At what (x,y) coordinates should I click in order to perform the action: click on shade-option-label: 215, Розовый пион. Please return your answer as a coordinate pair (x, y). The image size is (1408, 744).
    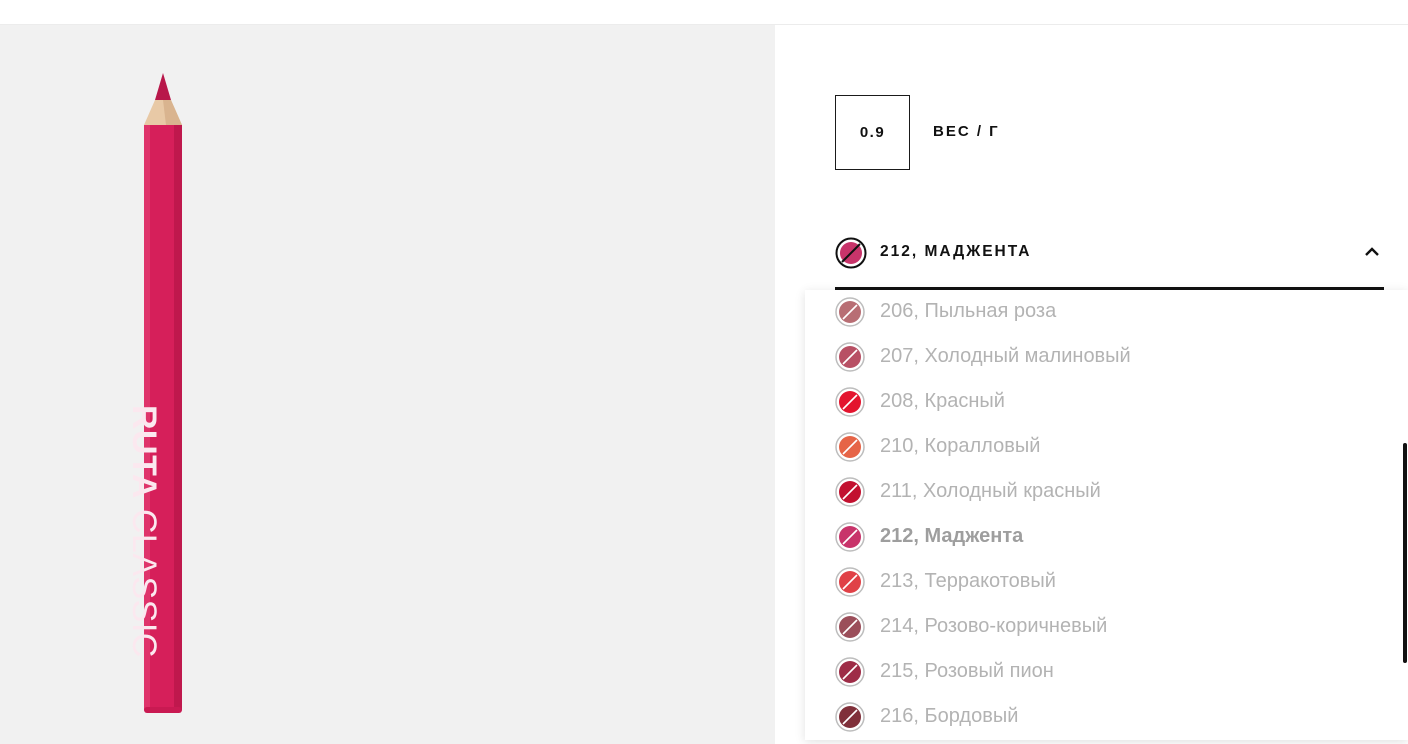
    Looking at the image, I should click on (967, 671).